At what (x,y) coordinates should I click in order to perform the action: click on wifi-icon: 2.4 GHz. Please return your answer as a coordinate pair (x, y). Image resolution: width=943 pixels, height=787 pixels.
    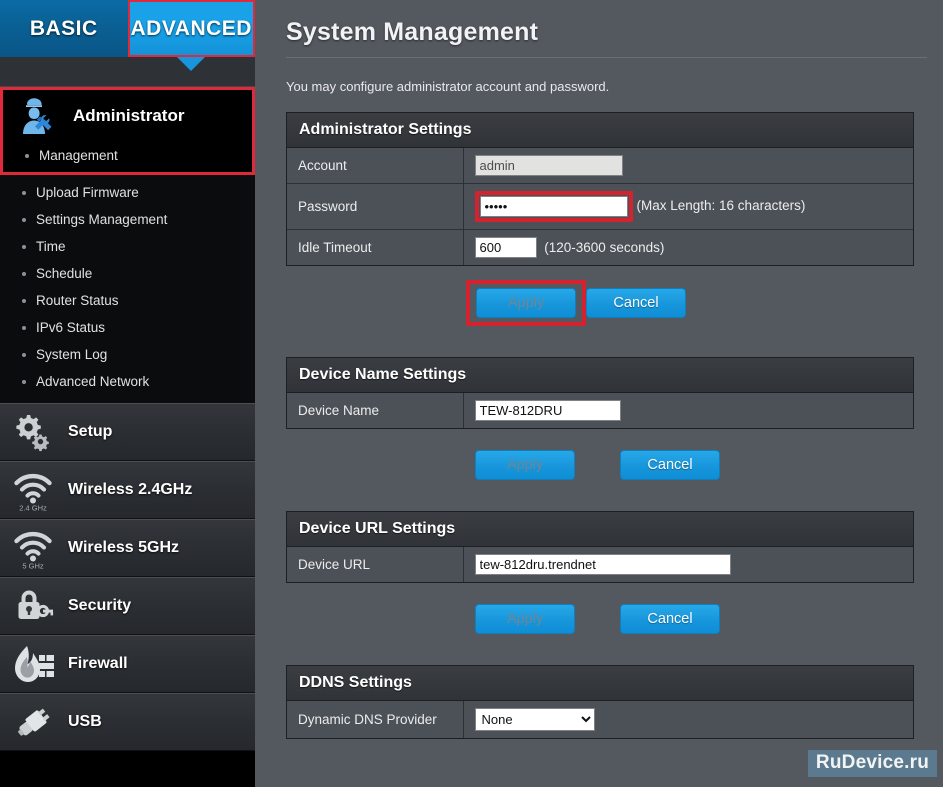
    Looking at the image, I should click on (33, 490).